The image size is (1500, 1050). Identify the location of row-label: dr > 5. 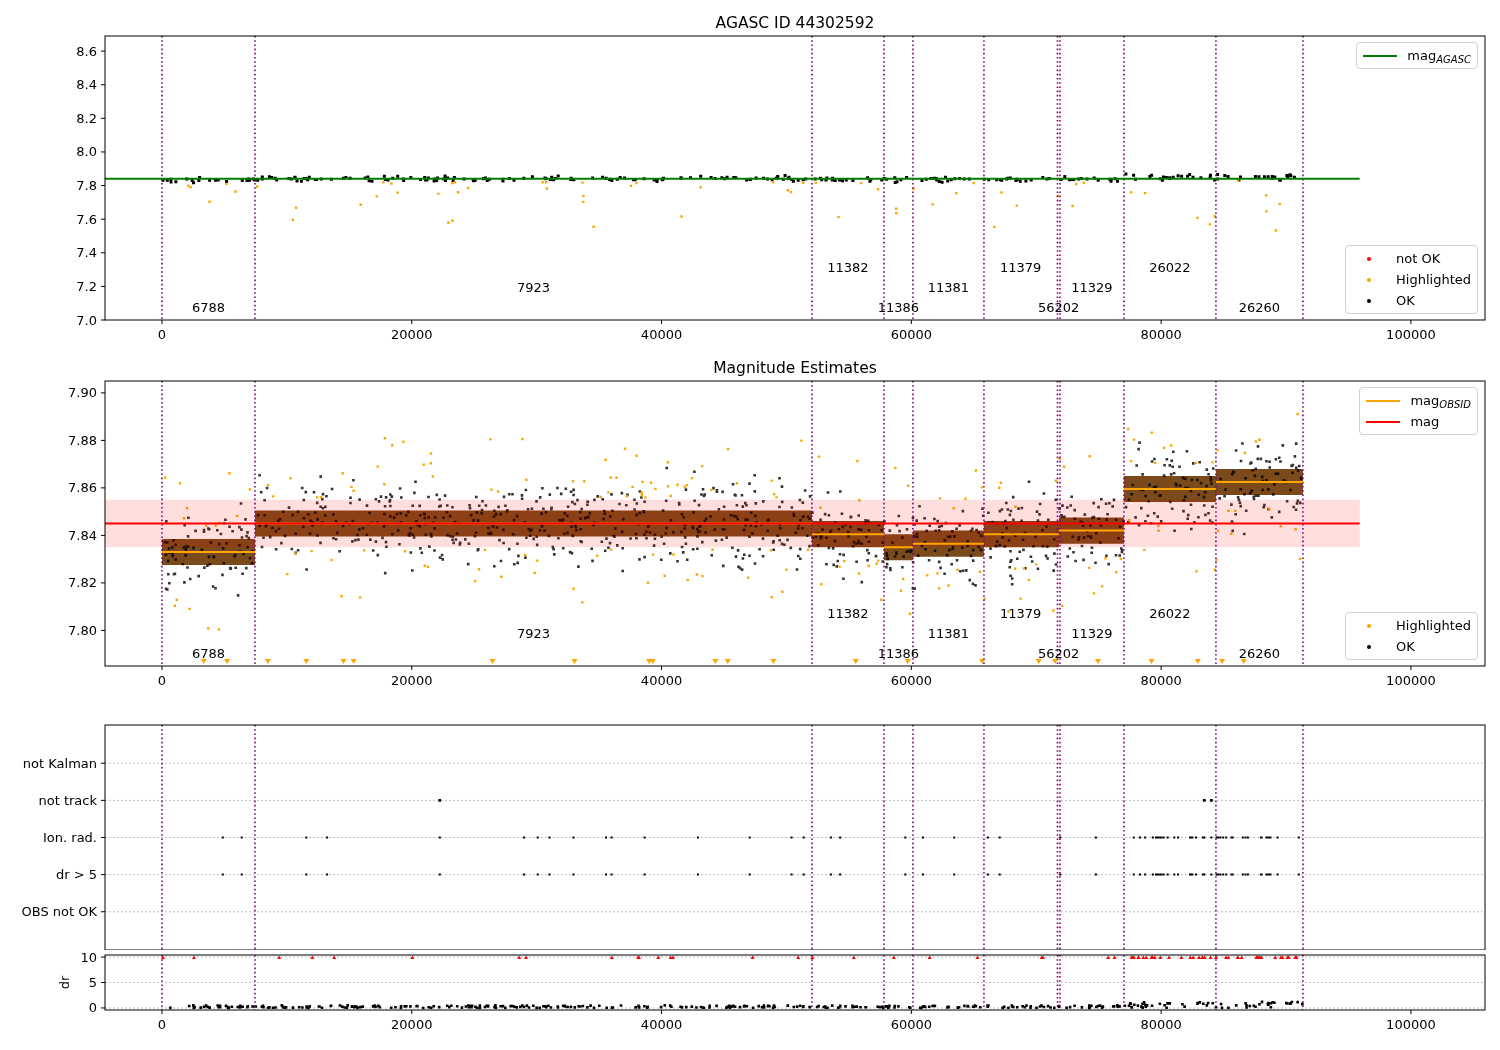
(76, 875).